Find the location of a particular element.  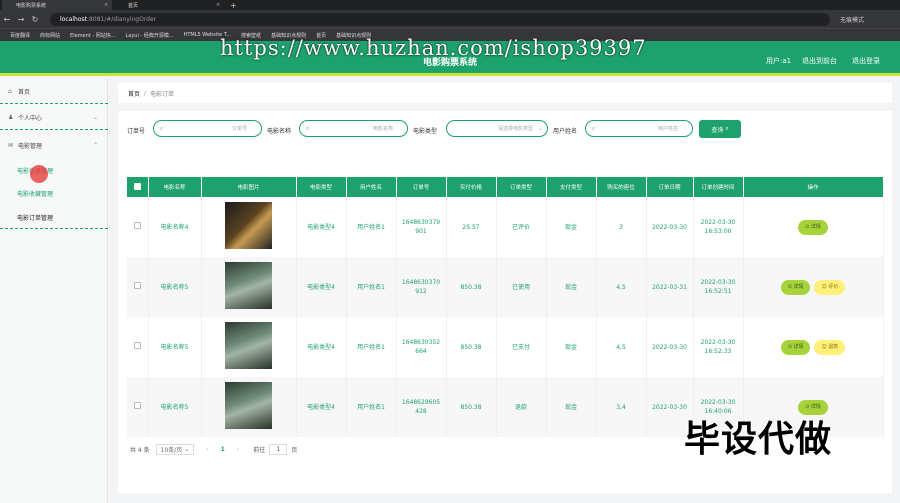

sidebar-sub-movie-order: 电影订单管理 is located at coordinates (35, 217).